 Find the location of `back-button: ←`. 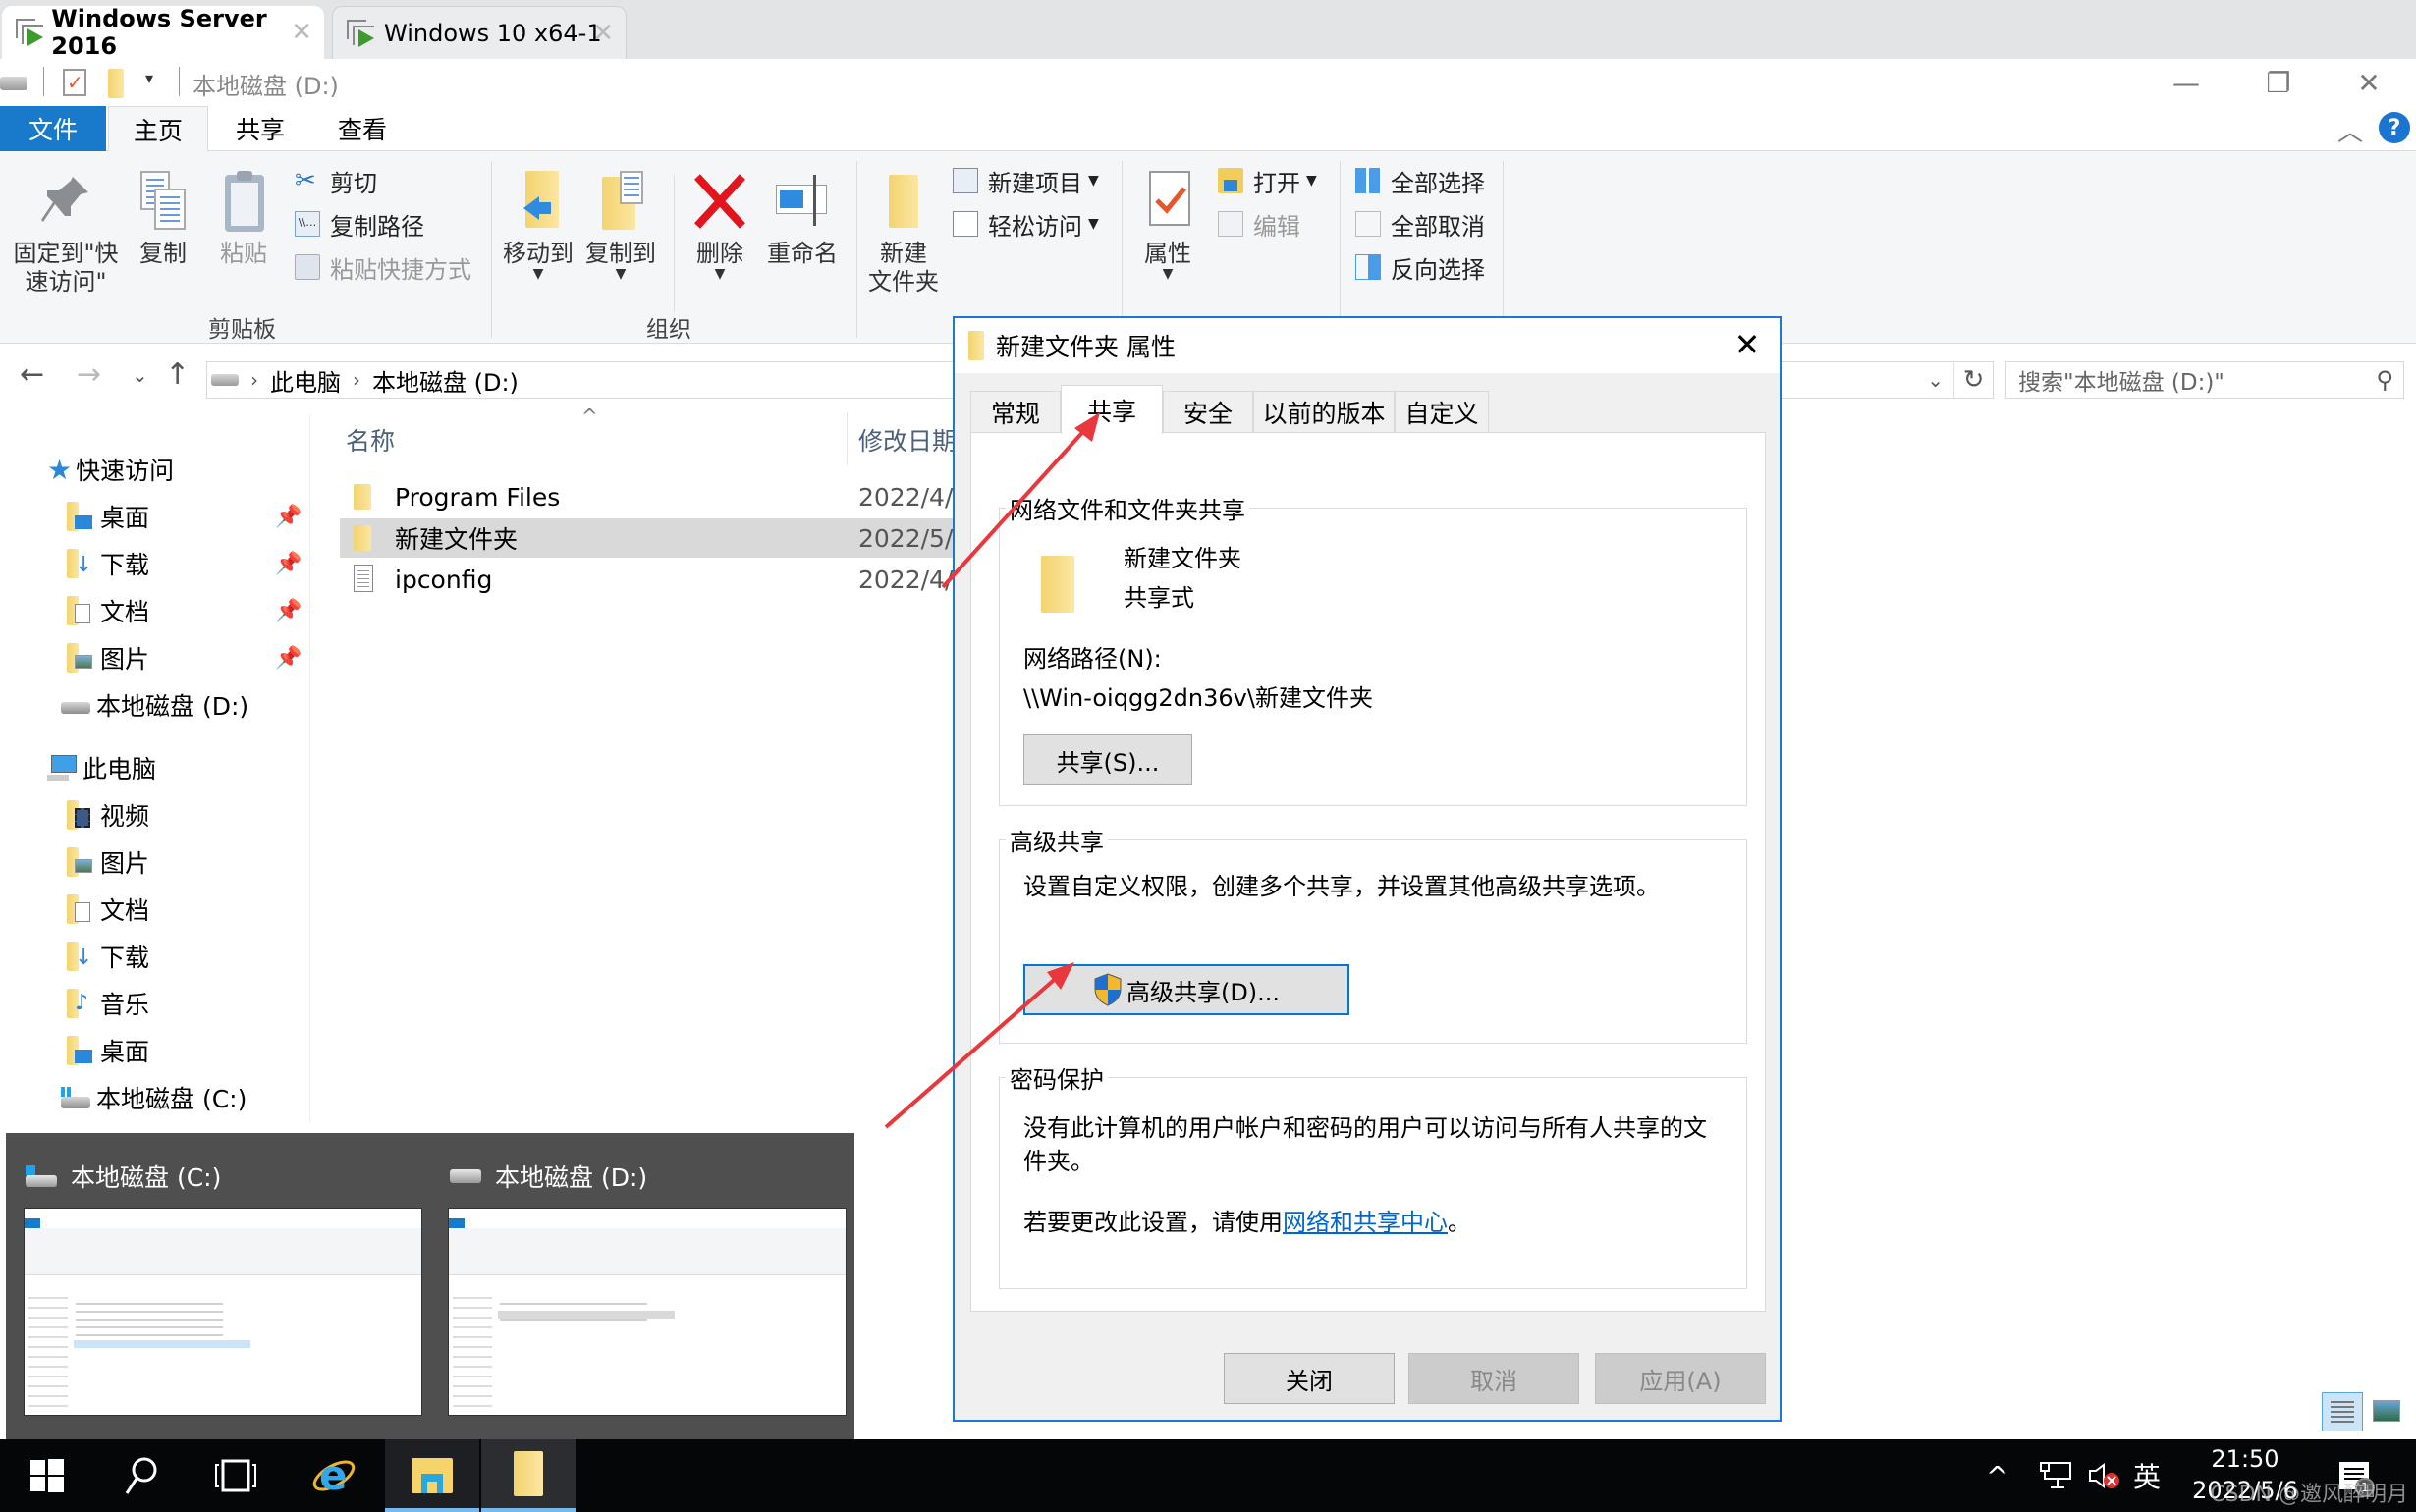

back-button: ← is located at coordinates (32, 375).